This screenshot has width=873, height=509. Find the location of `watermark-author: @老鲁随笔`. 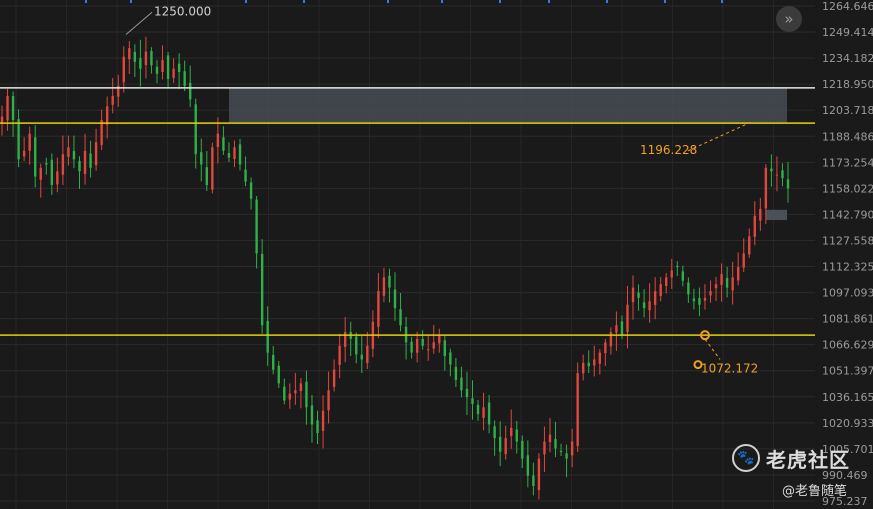

watermark-author: @老鲁随笔 is located at coordinates (815, 491).